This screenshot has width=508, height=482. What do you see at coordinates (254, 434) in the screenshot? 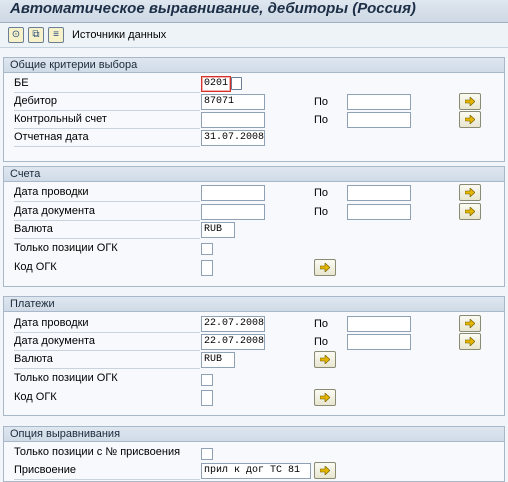
I see `group-header: Опция выравнивания` at bounding box center [254, 434].